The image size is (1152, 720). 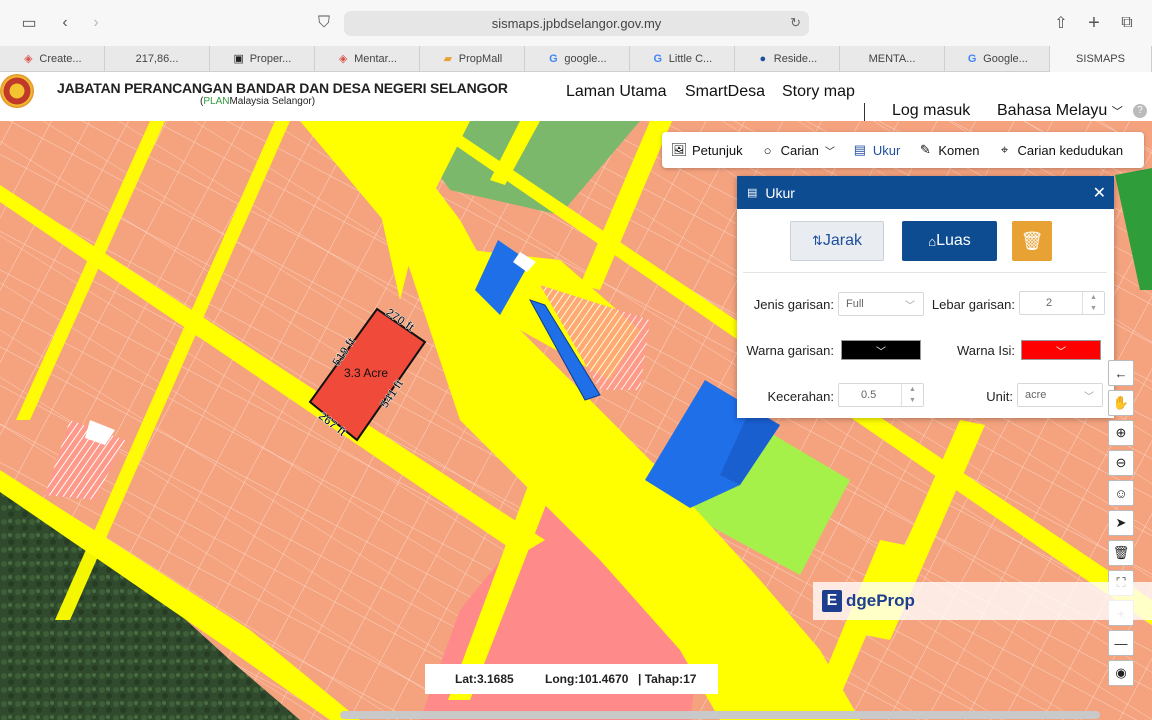 I want to click on fill-color-picker: ﹀, so click(x=1061, y=350).